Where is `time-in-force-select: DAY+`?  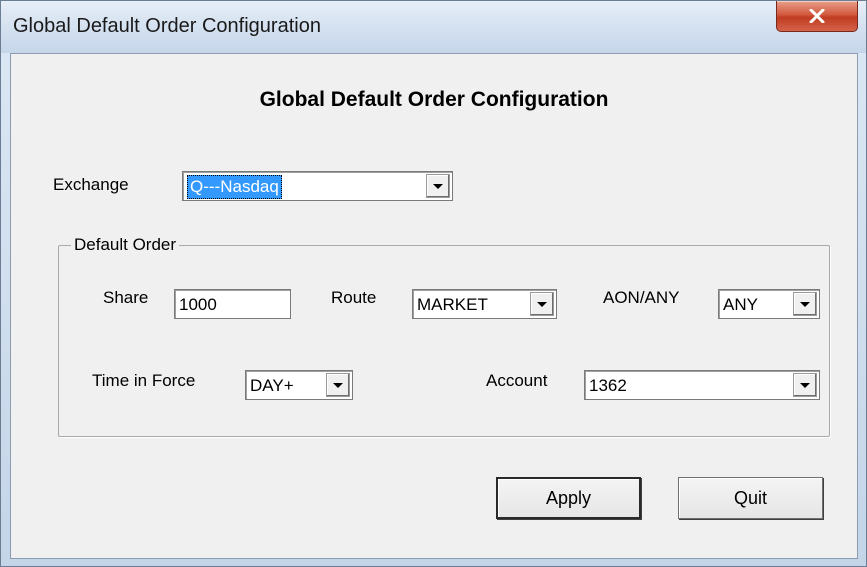
time-in-force-select: DAY+ is located at coordinates (299, 385).